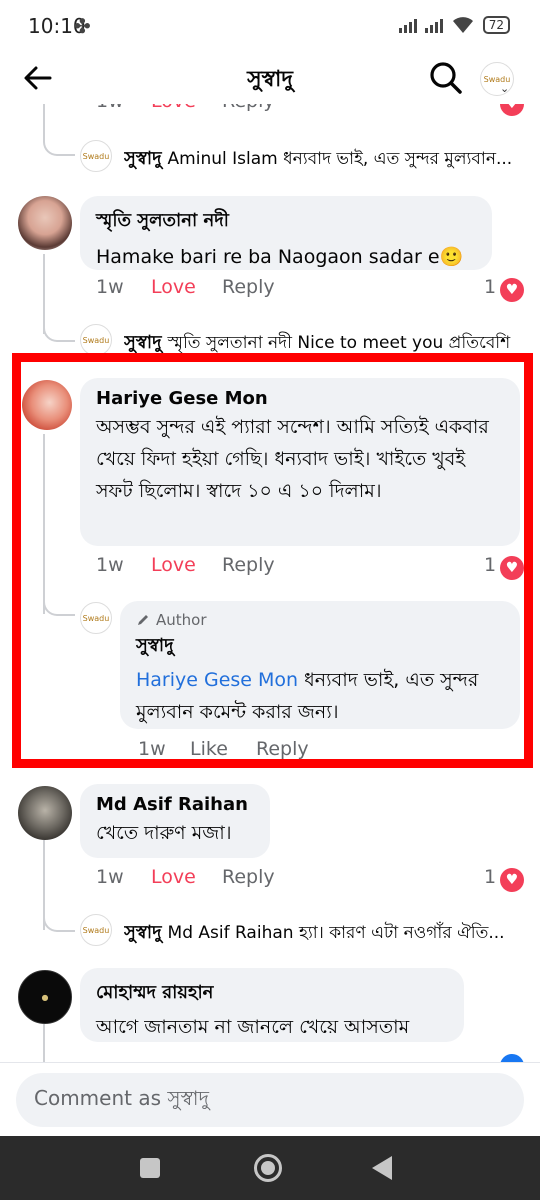 The width and height of the screenshot is (540, 1200). Describe the element at coordinates (82, 26) in the screenshot. I see `fan-icon: ✤` at that location.